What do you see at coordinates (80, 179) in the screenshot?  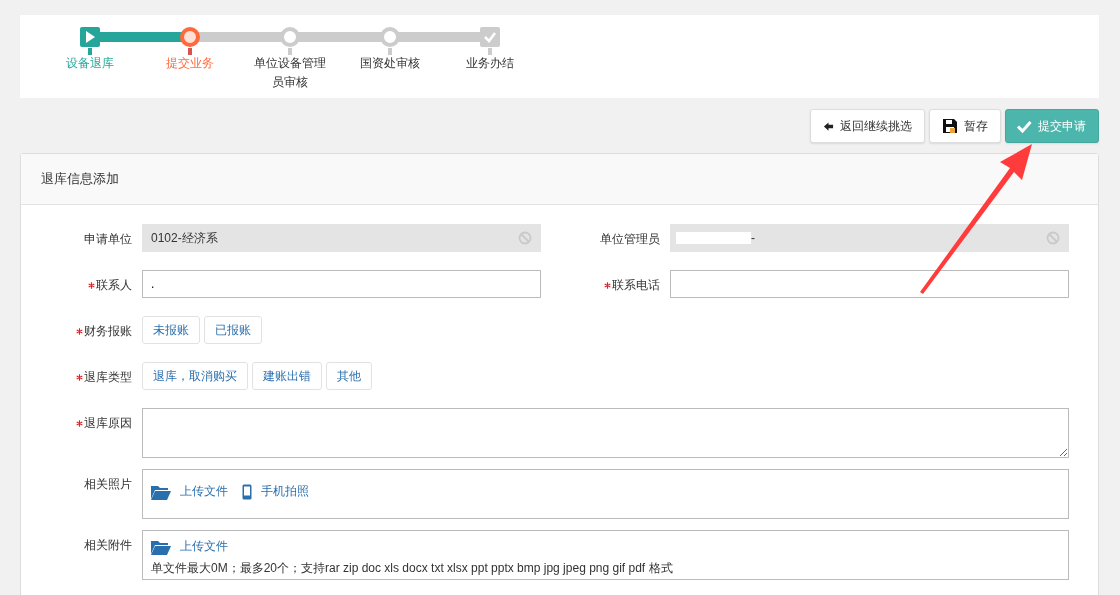 I see `panel-title: 退库信息添加` at bounding box center [80, 179].